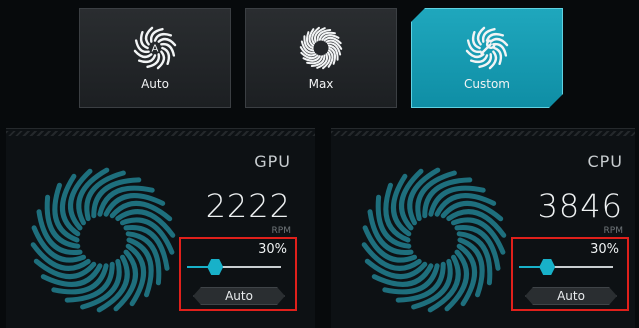 The width and height of the screenshot is (639, 328). I want to click on cpu-speed-percent: 30%, so click(604, 249).